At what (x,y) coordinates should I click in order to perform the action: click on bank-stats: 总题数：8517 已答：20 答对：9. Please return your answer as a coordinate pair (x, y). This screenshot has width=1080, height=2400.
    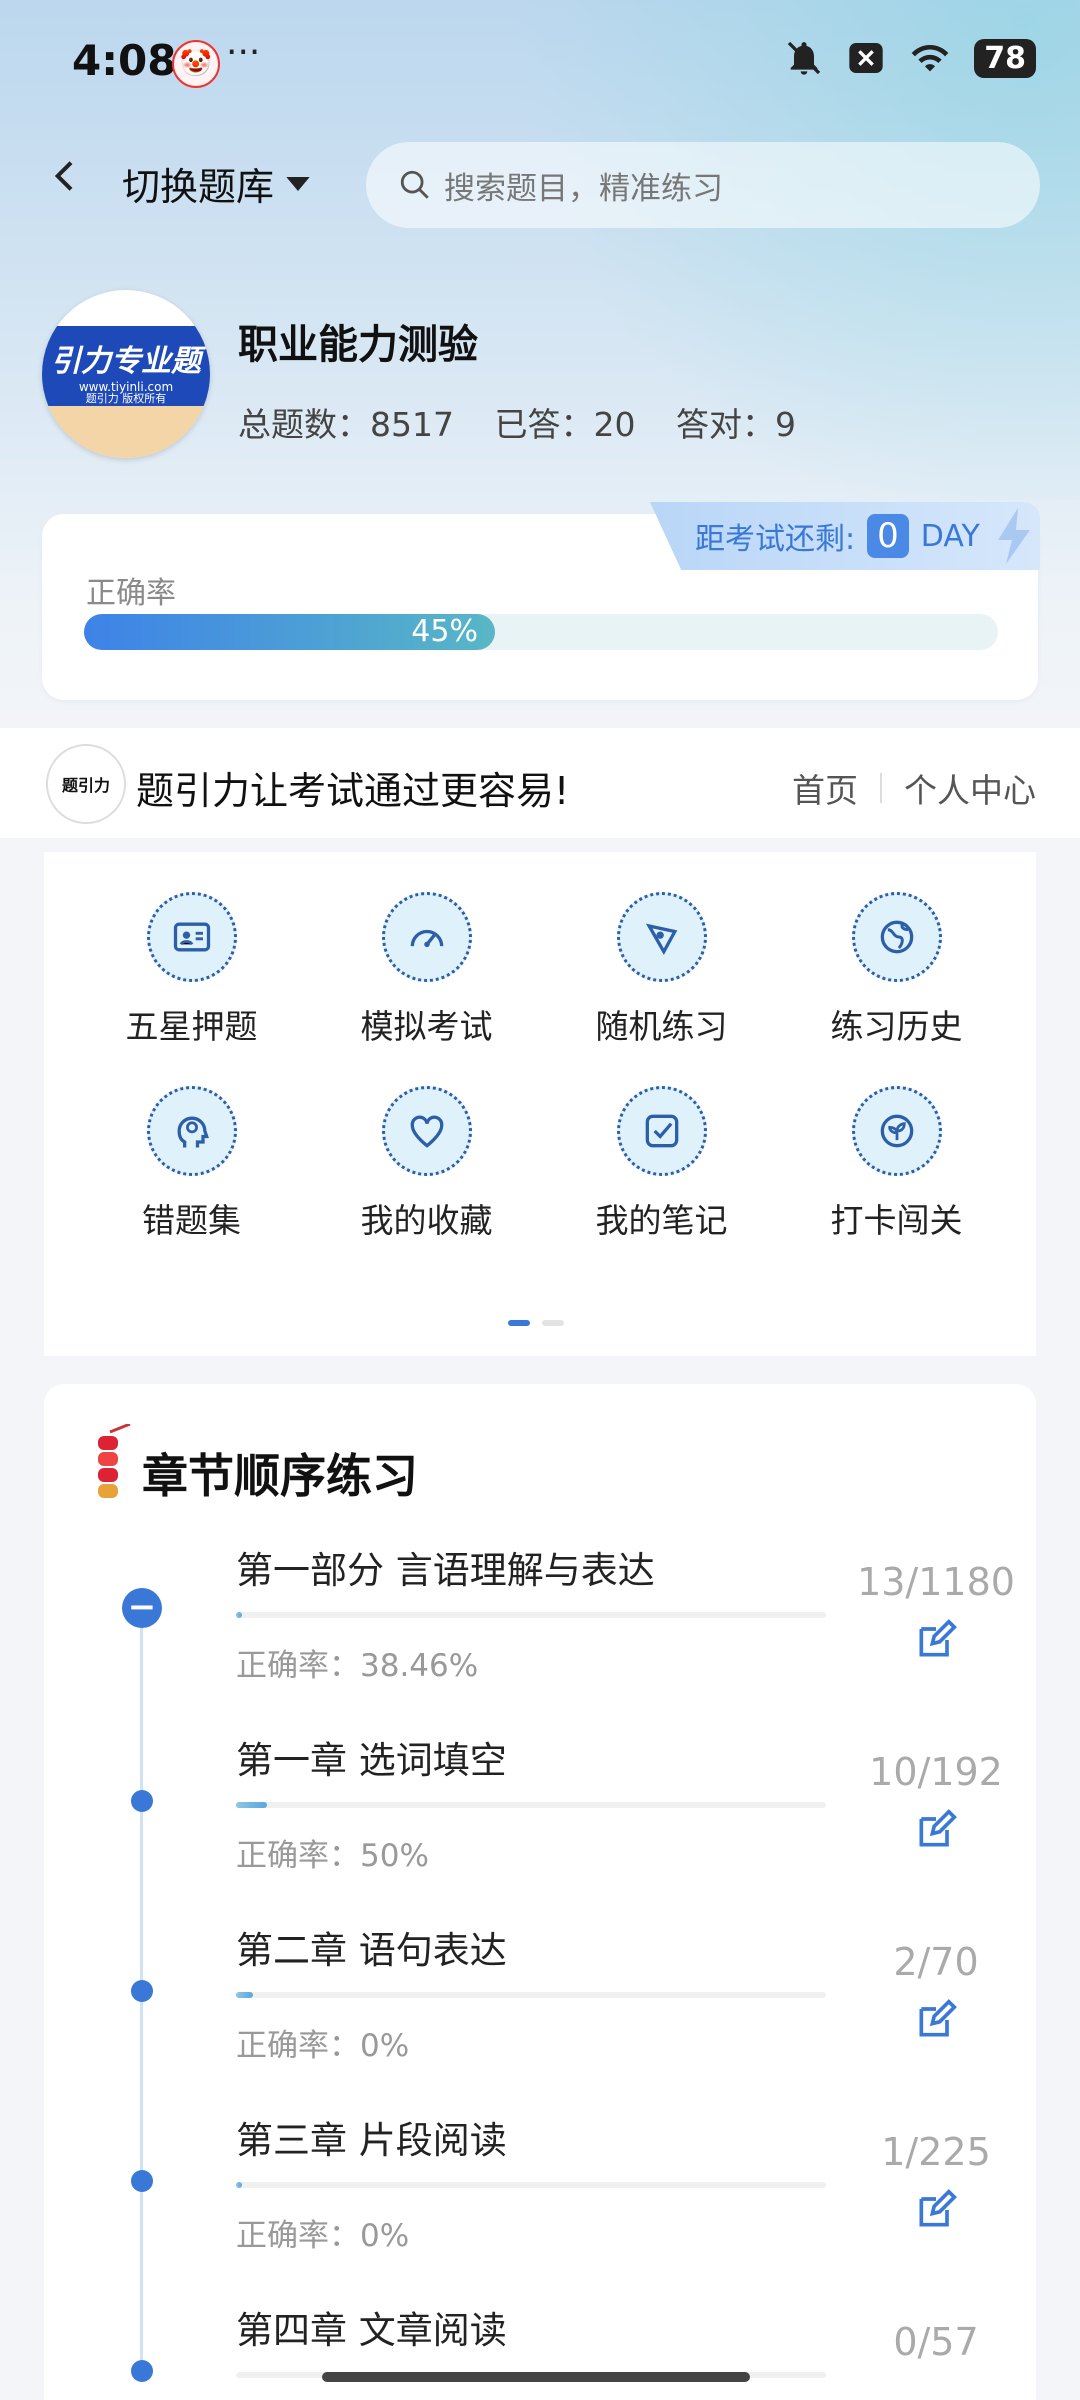
    Looking at the image, I should click on (532, 422).